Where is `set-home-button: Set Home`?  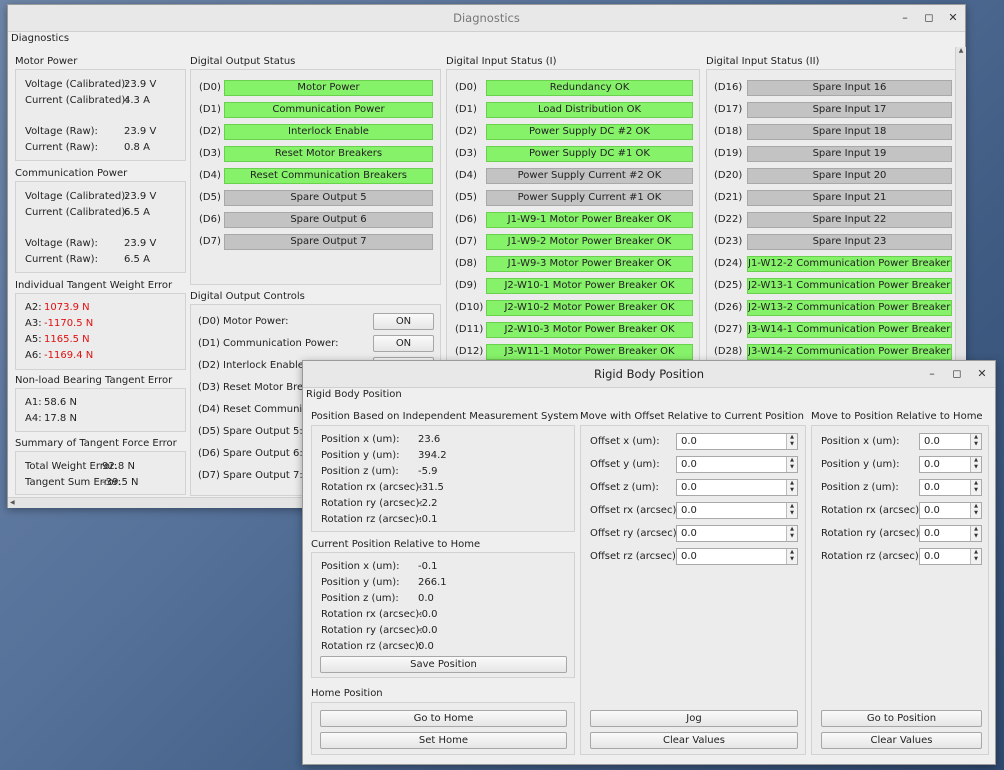
set-home-button: Set Home is located at coordinates (443, 740).